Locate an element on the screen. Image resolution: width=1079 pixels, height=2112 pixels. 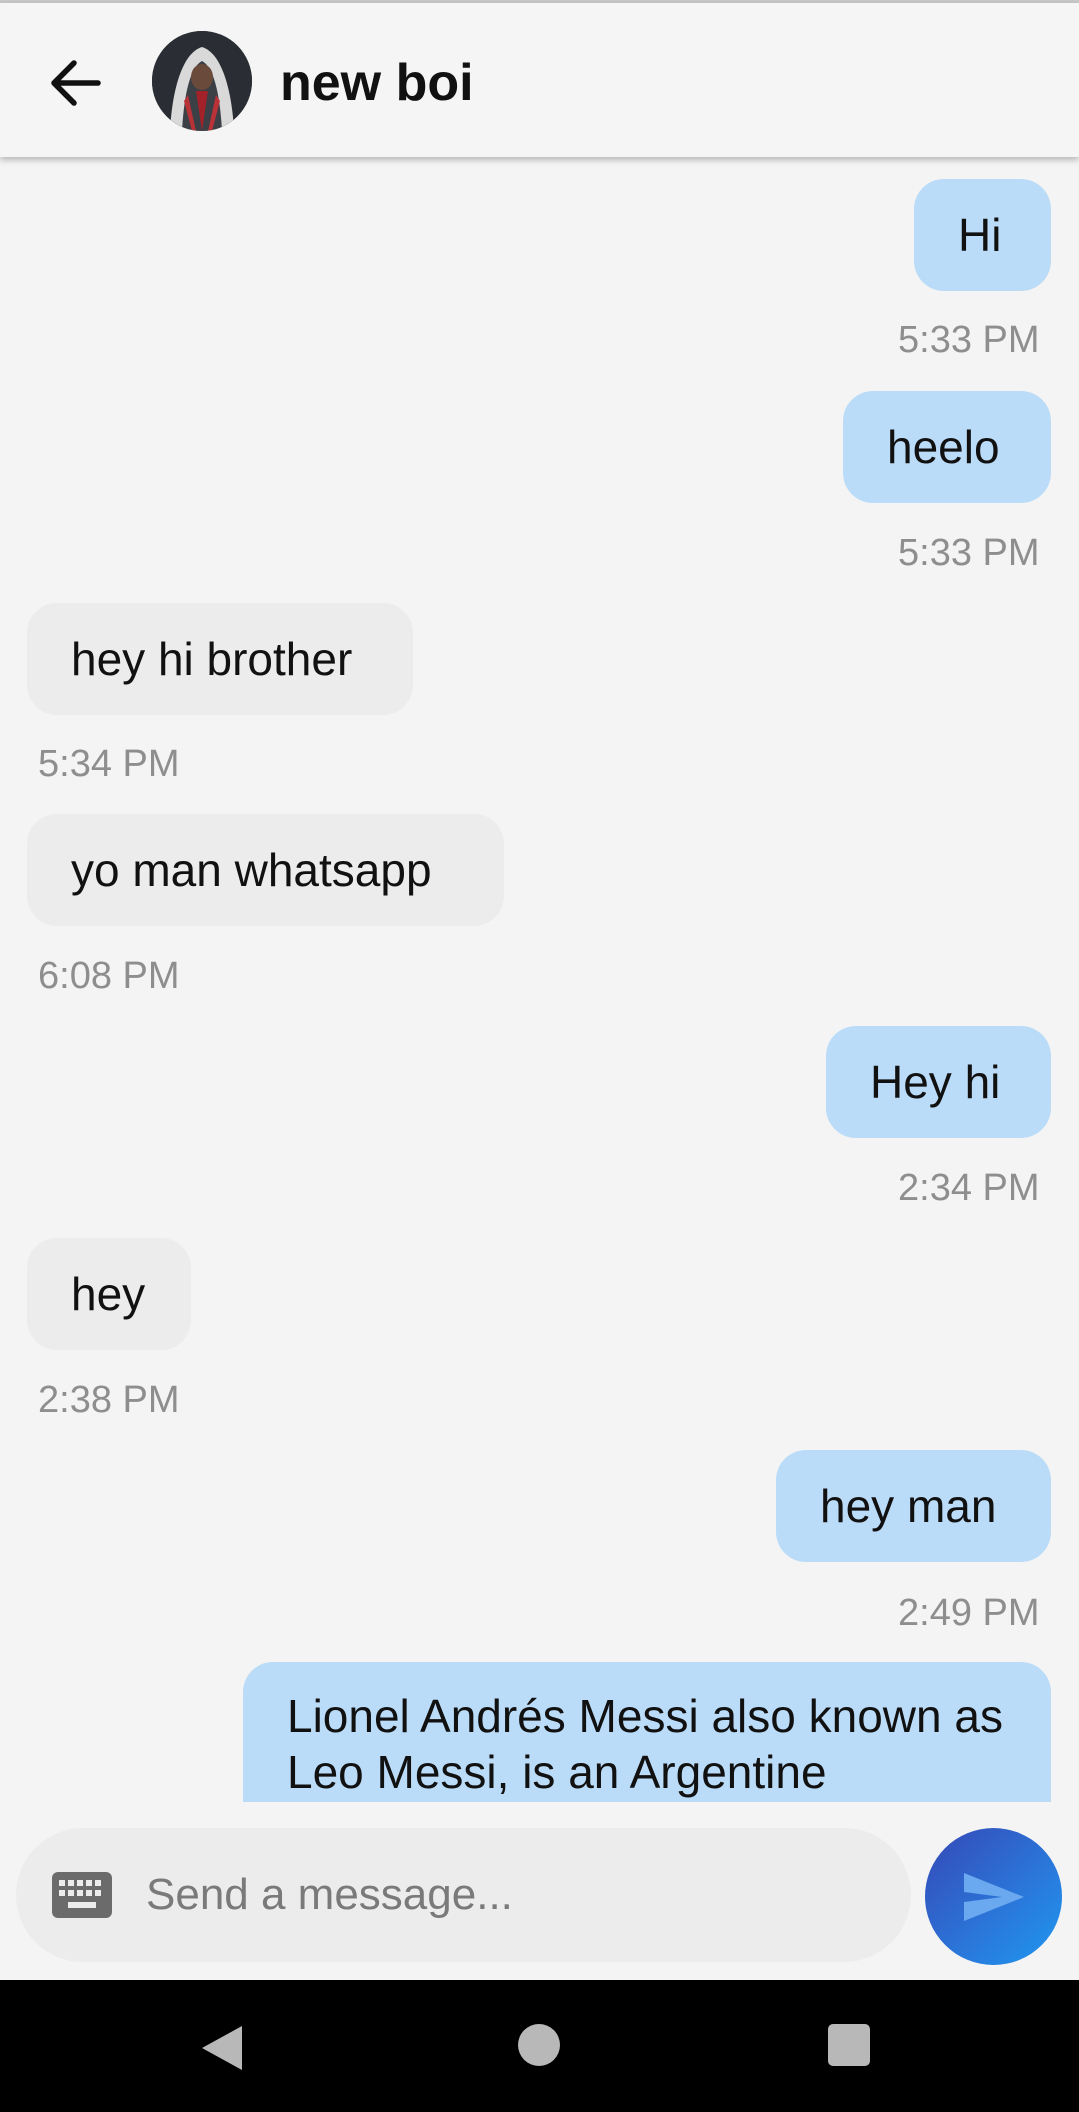
message-text: hey is located at coordinates (108, 1294).